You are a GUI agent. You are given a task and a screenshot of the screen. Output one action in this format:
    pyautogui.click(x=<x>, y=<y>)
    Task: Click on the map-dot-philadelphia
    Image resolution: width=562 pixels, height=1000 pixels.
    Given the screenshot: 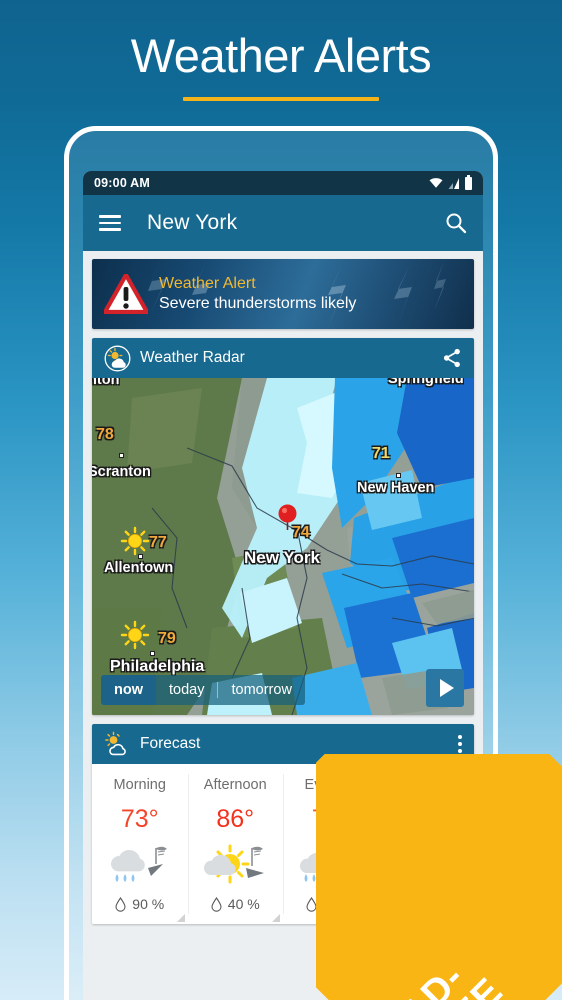 What is the action you would take?
    pyautogui.click(x=152, y=653)
    